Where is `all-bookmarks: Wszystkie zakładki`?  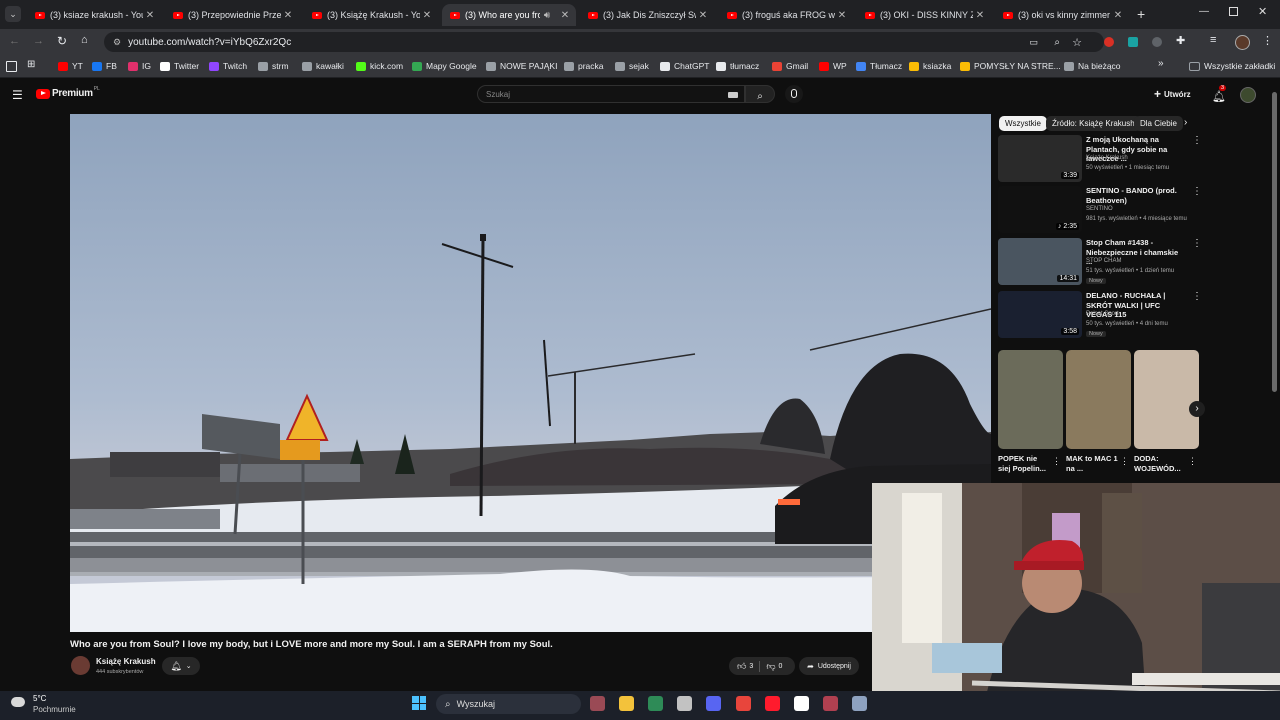
all-bookmarks: Wszystkie zakładki is located at coordinates (1232, 66).